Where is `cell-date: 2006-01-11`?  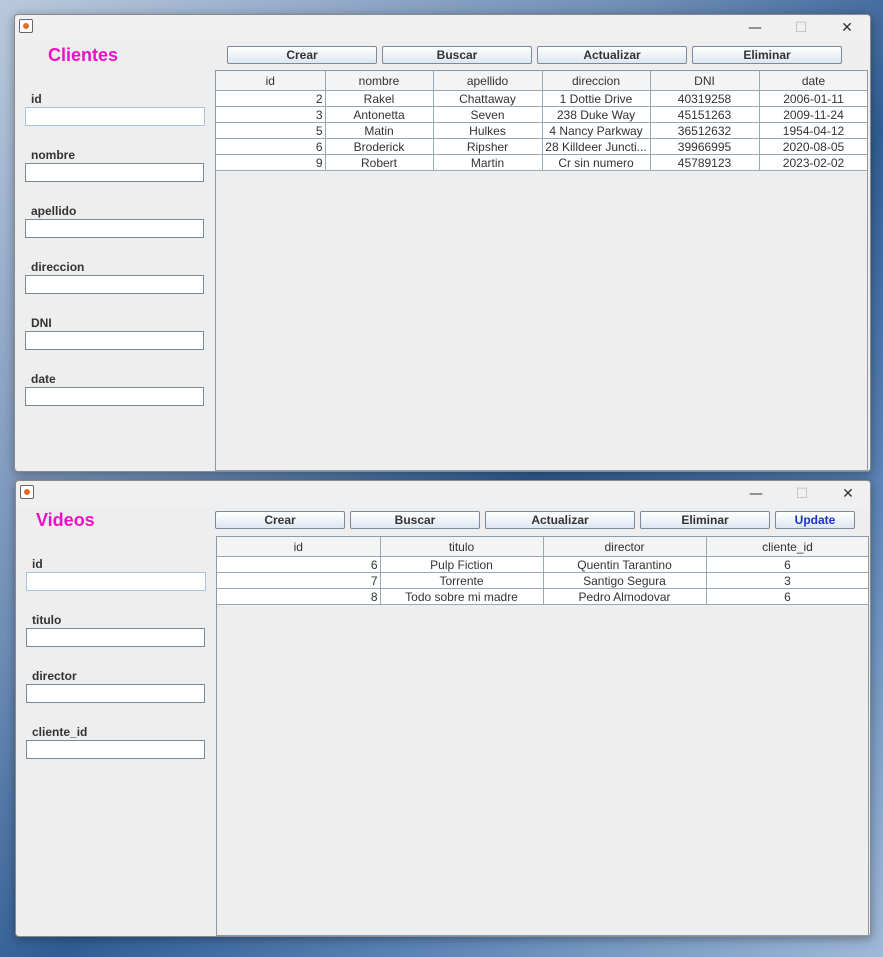 cell-date: 2006-01-11 is located at coordinates (813, 98).